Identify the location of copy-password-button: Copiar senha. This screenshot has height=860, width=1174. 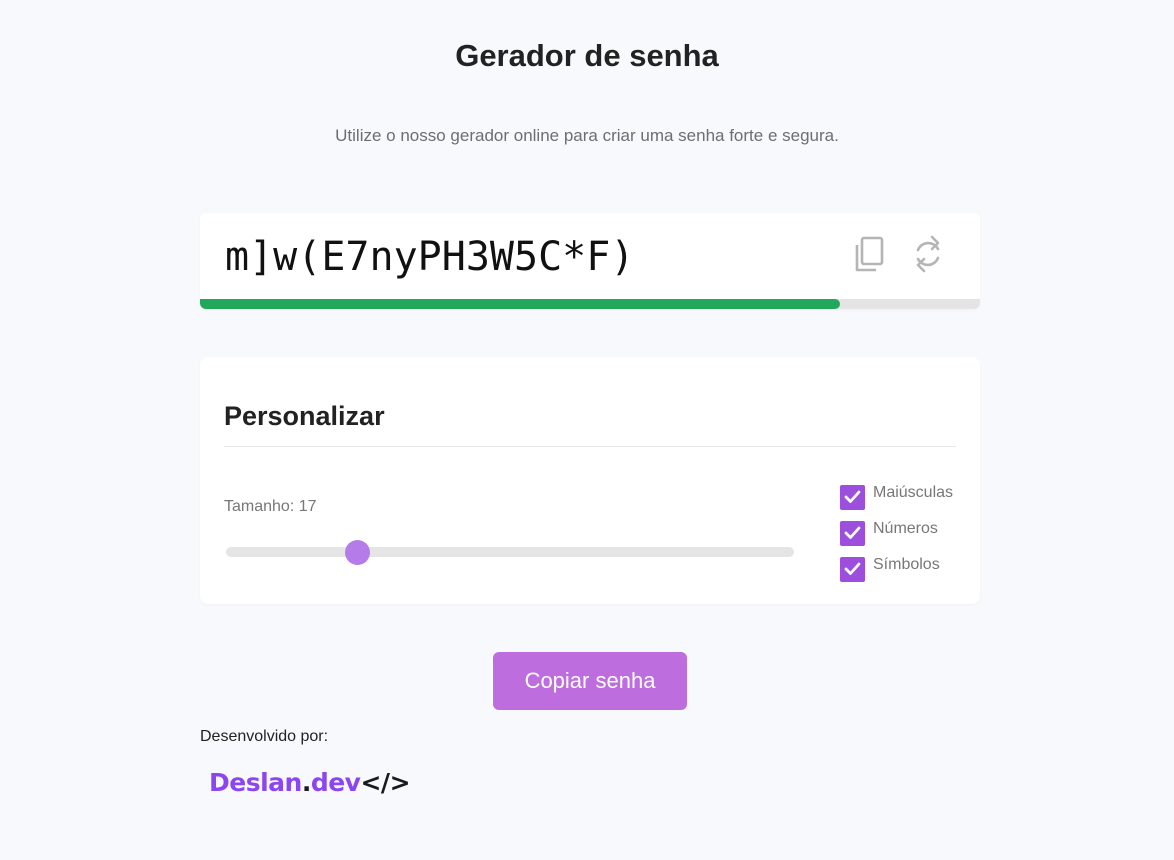
(590, 681).